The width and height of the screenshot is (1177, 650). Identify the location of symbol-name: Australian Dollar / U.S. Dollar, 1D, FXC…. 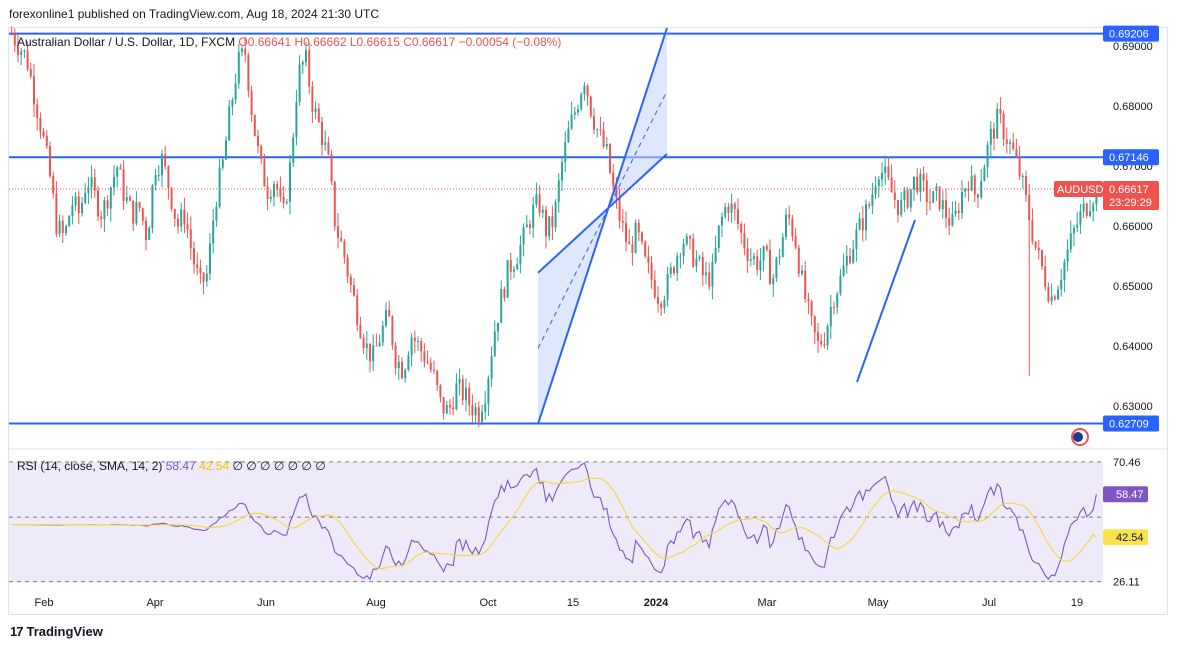
(126, 42).